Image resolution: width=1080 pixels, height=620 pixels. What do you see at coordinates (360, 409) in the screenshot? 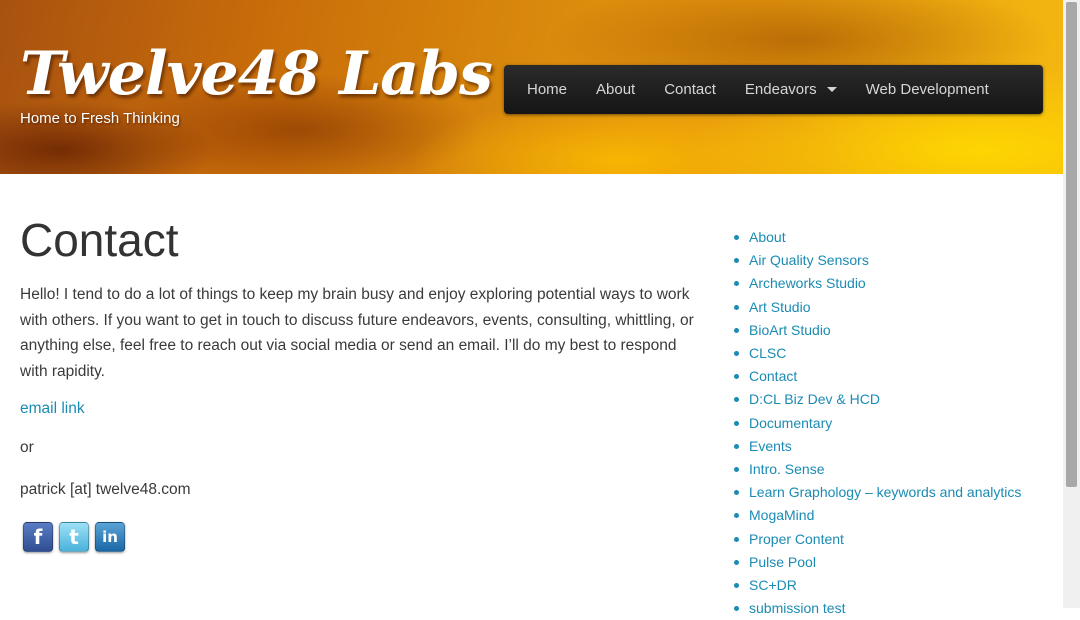
I see `email-link: email link` at bounding box center [360, 409].